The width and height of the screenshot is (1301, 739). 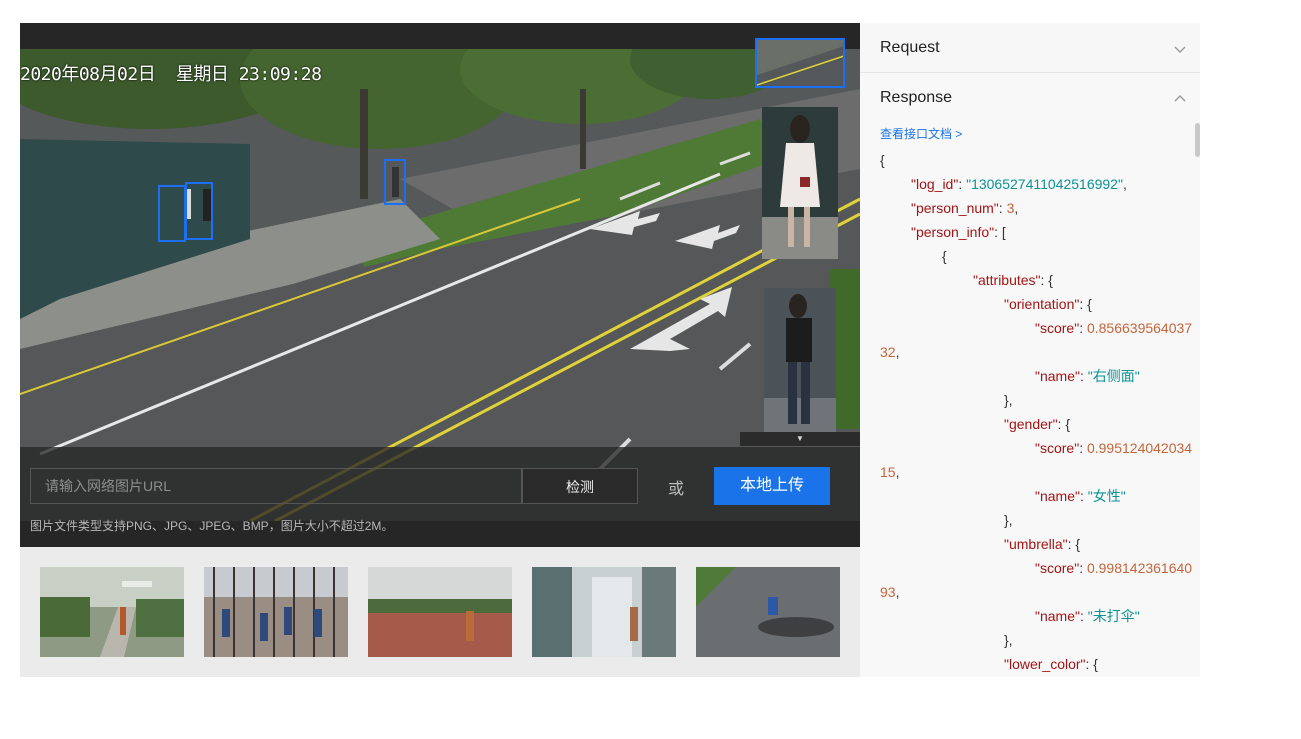 What do you see at coordinates (171, 74) in the screenshot?
I see `timestamp-overlay: 2020年08月02日 星期日 23:09:28` at bounding box center [171, 74].